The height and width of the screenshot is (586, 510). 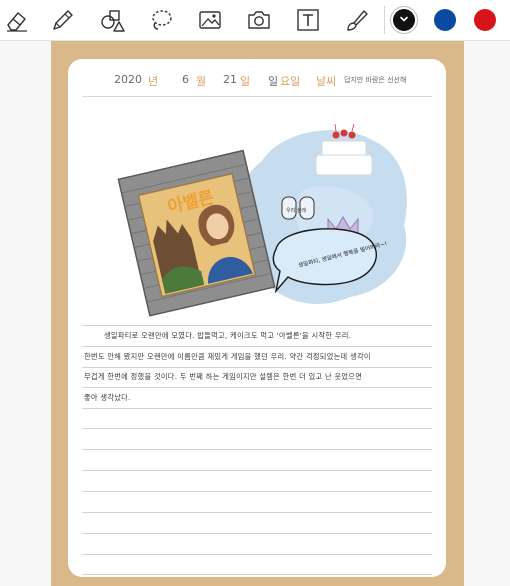 I want to click on eraser-tool, so click(x=17, y=20).